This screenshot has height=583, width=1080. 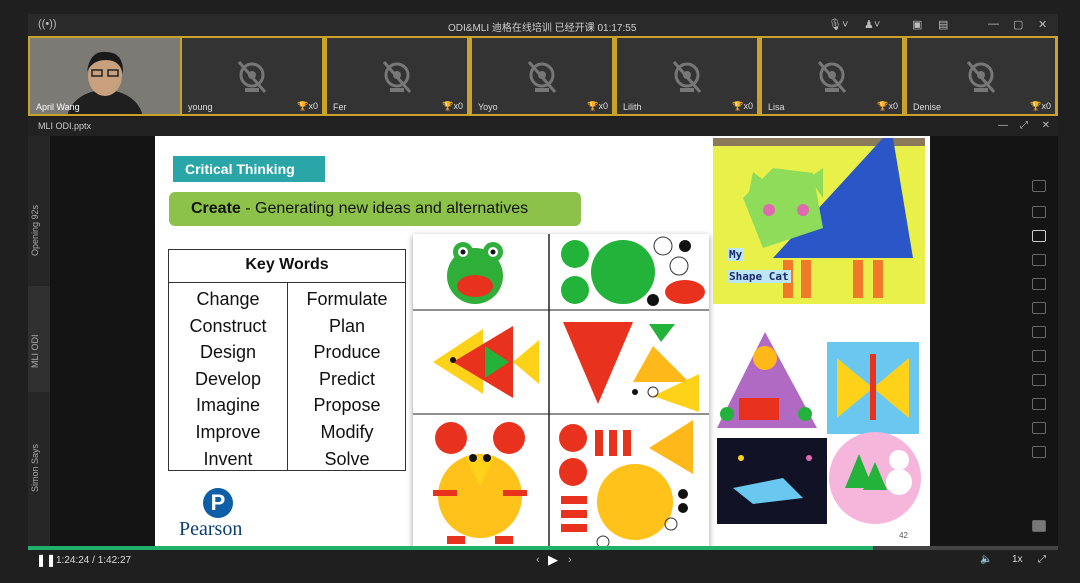 I want to click on participant-tile: young 🏆x0, so click(x=252, y=76).